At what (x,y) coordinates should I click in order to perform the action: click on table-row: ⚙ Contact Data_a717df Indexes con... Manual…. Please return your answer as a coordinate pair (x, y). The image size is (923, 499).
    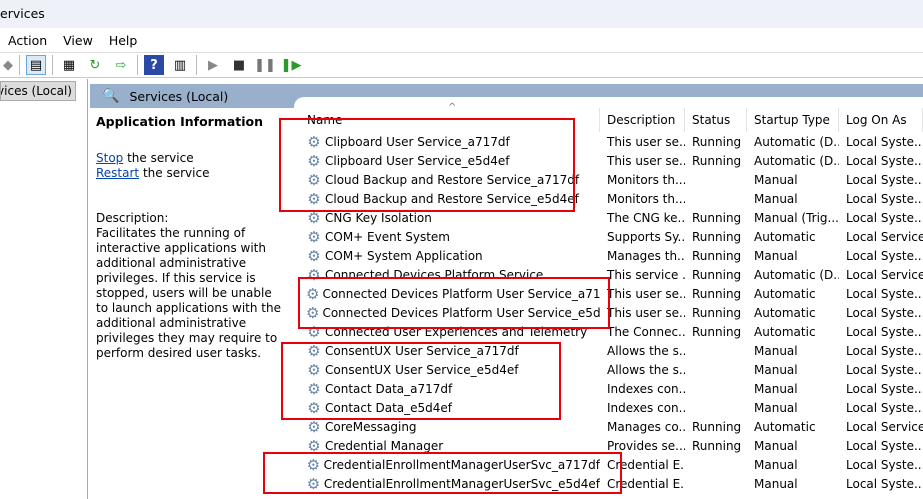
    Looking at the image, I should click on (611, 388).